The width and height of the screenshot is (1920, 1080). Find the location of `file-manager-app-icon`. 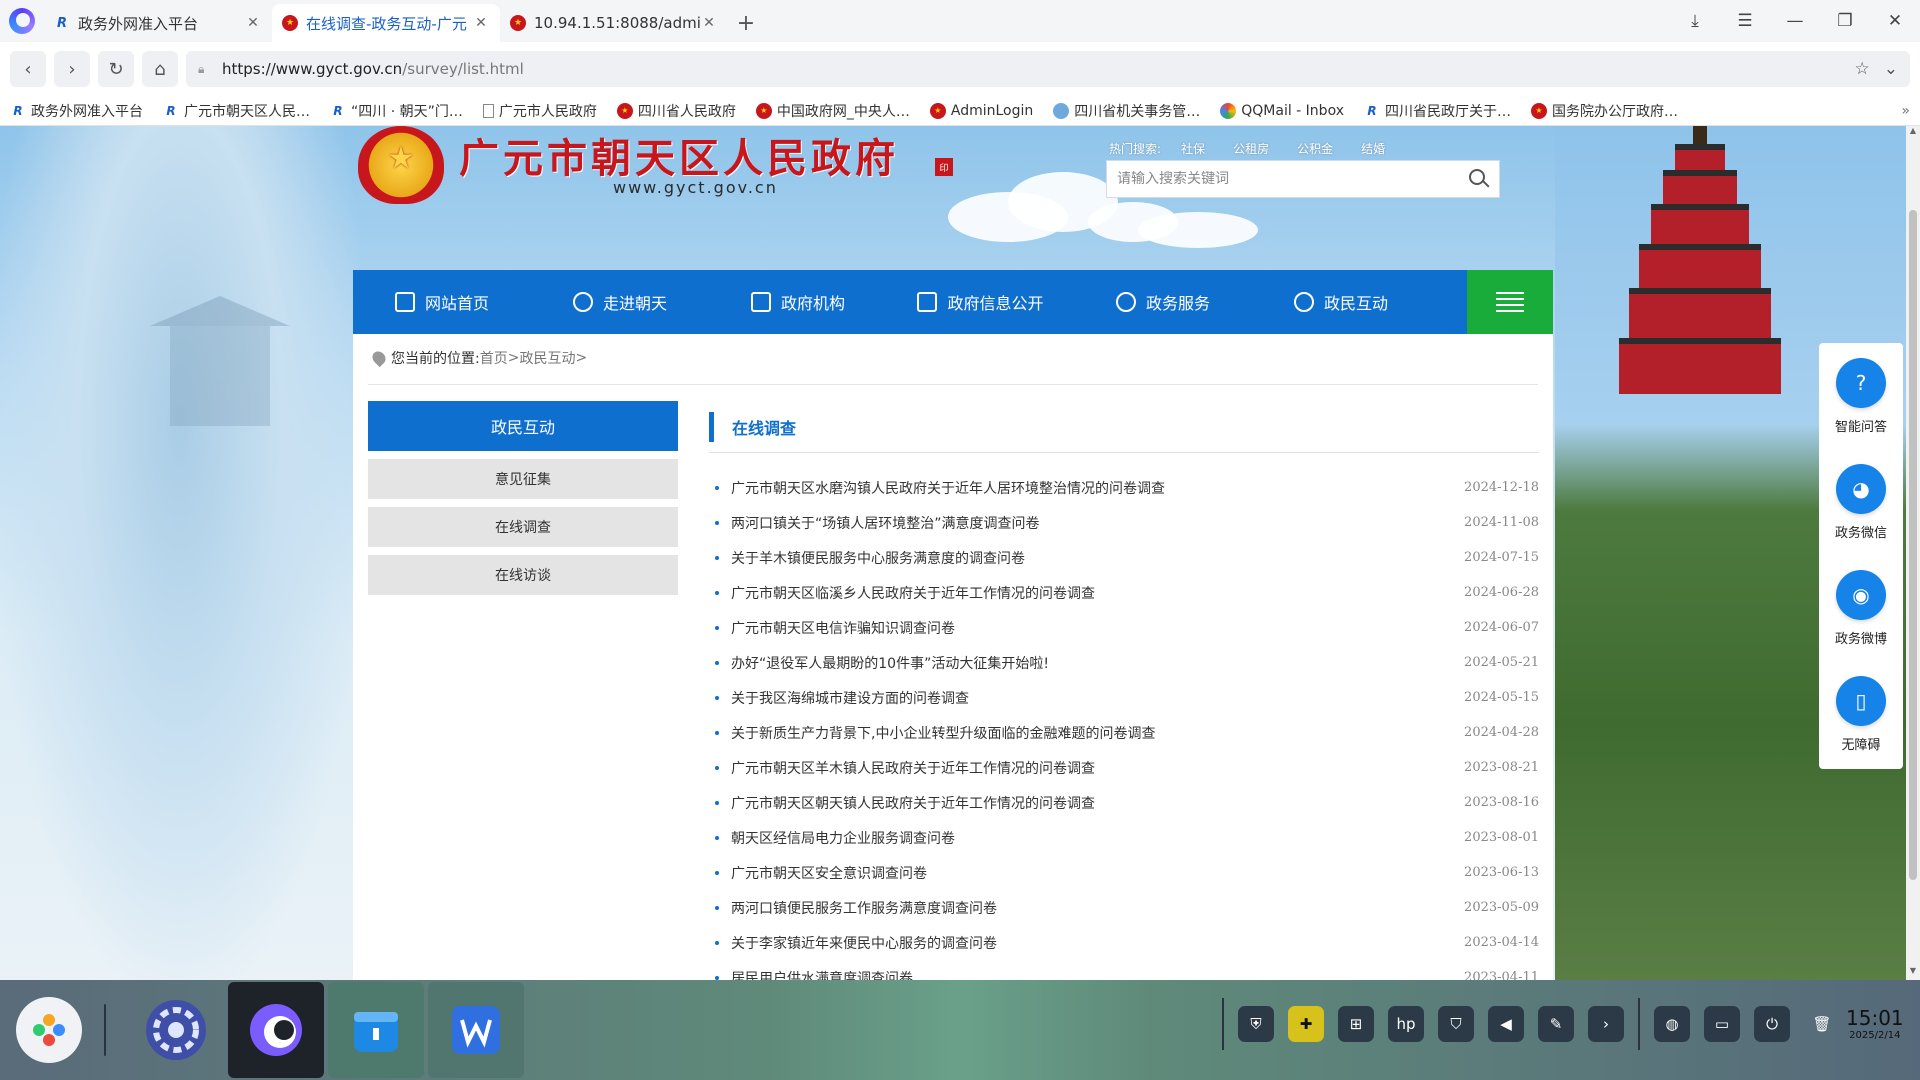

file-manager-app-icon is located at coordinates (376, 1030).